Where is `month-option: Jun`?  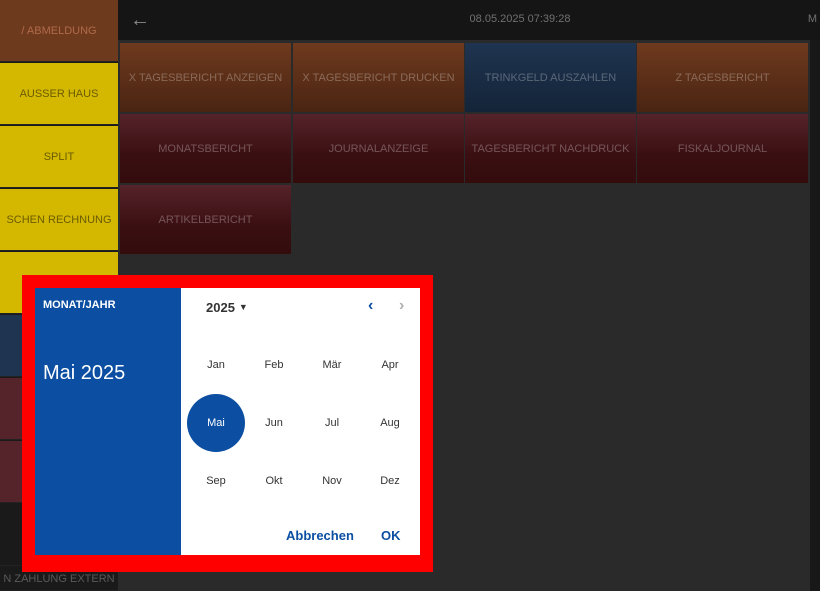 month-option: Jun is located at coordinates (274, 423).